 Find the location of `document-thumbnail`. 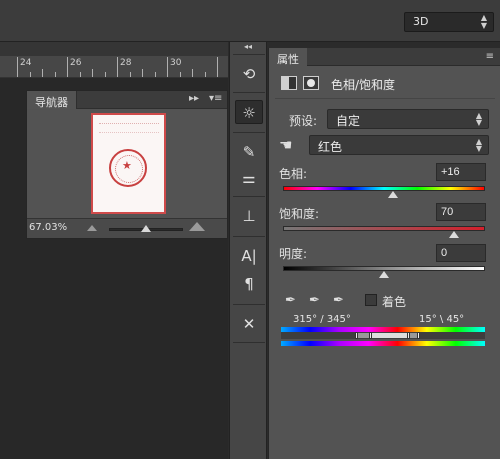

document-thumbnail is located at coordinates (128, 163).